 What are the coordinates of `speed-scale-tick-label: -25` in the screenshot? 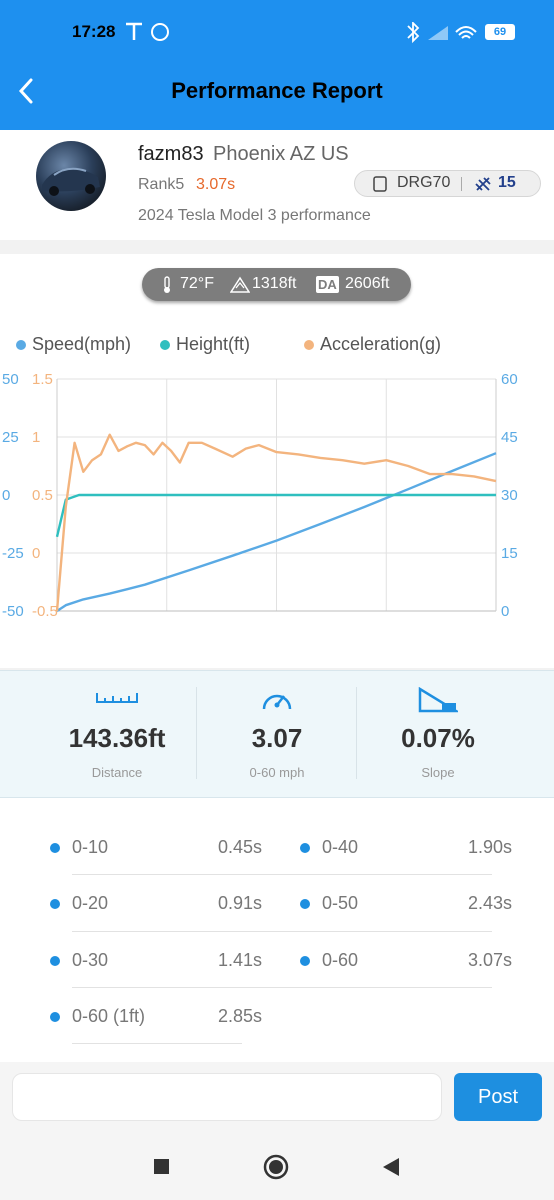 It's located at (13, 553).